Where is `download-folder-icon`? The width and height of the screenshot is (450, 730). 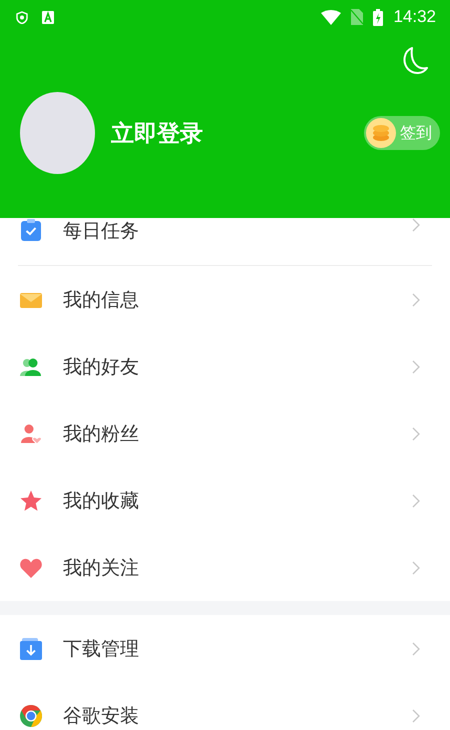
download-folder-icon is located at coordinates (31, 648).